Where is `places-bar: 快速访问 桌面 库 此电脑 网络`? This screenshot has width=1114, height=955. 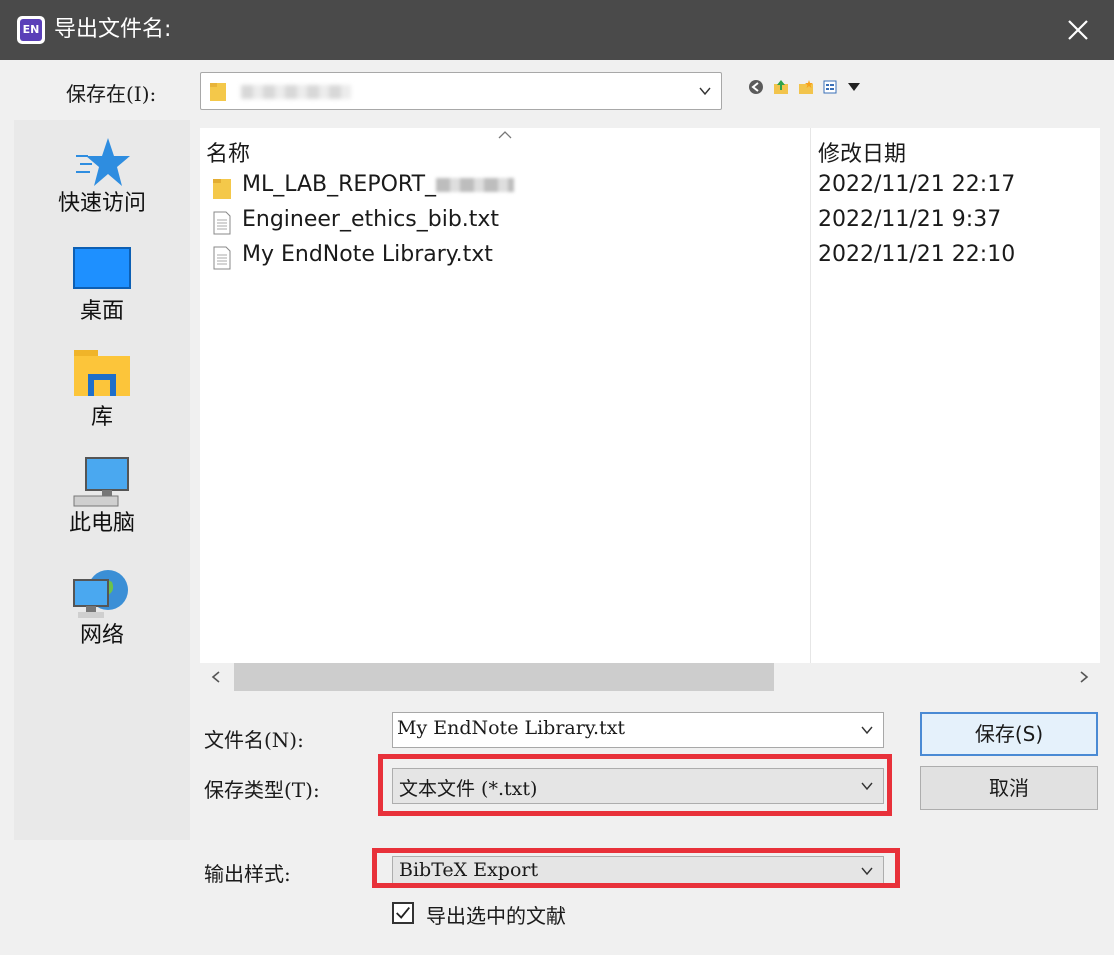 places-bar: 快速访问 桌面 库 此电脑 网络 is located at coordinates (102, 480).